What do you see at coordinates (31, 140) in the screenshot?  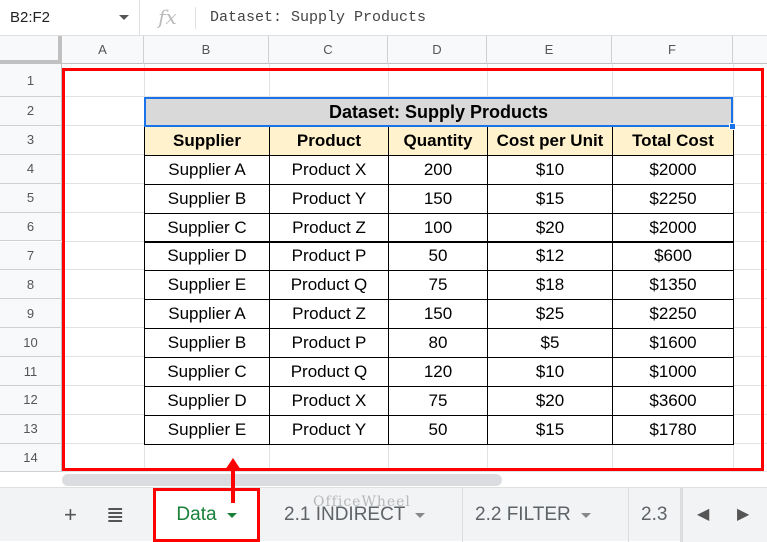 I see `row-header-3: 3` at bounding box center [31, 140].